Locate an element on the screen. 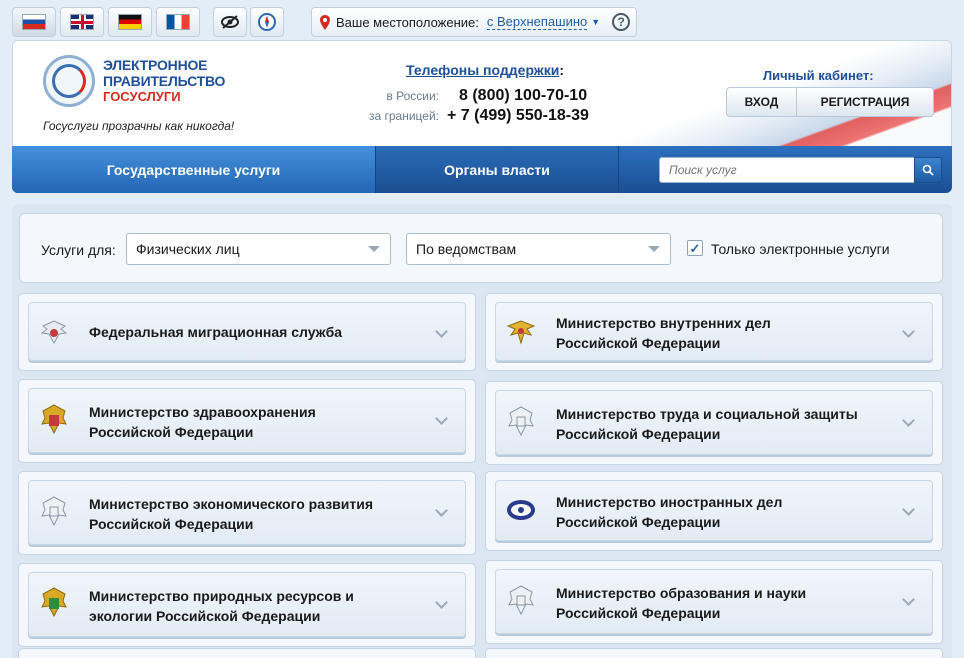 This screenshot has height=658, width=964. mvd-emblem-icon is located at coordinates (521, 332).